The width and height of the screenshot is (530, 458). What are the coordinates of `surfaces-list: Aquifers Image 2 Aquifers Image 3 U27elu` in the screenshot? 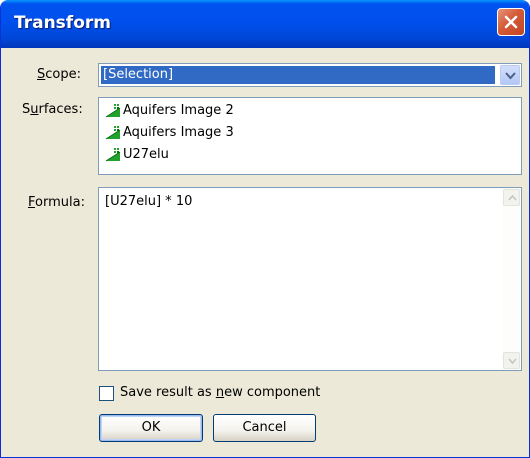 It's located at (310, 136).